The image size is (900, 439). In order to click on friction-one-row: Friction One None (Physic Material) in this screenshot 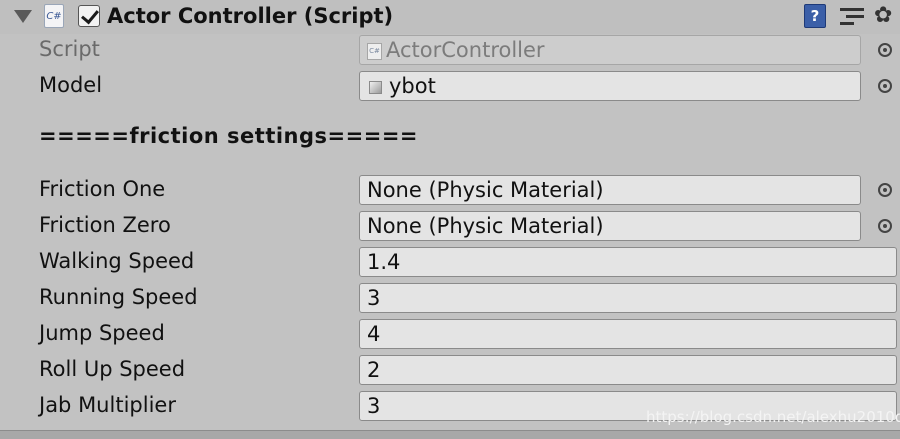, I will do `click(450, 190)`.